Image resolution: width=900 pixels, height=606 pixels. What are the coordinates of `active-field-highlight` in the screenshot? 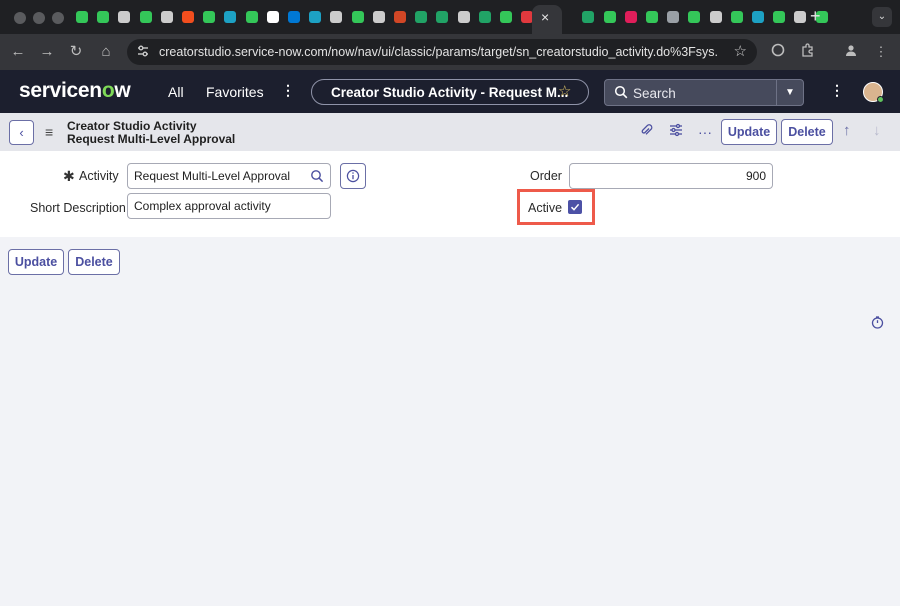 It's located at (556, 207).